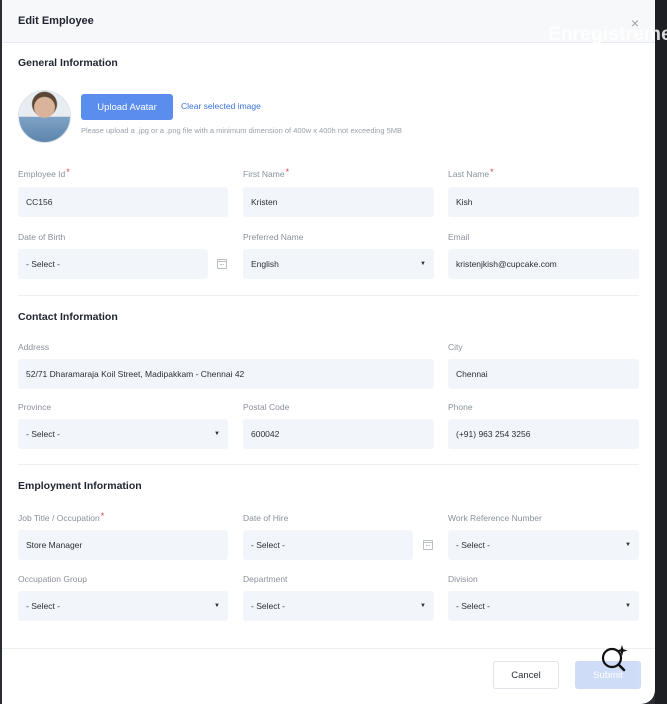 This screenshot has width=667, height=704. Describe the element at coordinates (34, 347) in the screenshot. I see `address-label: Address` at that location.